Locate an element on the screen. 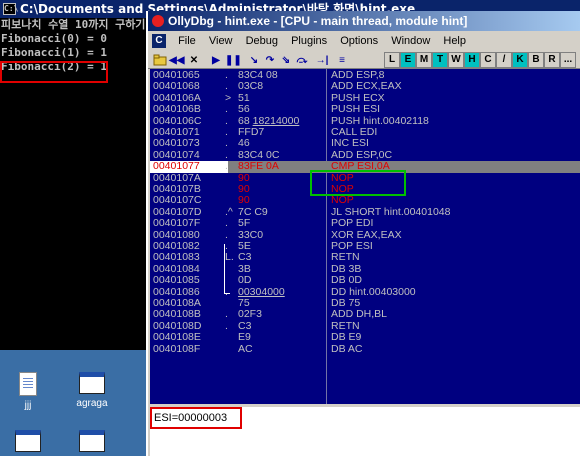 Image resolution: width=580 pixels, height=456 pixels. open-icon is located at coordinates (160, 60).